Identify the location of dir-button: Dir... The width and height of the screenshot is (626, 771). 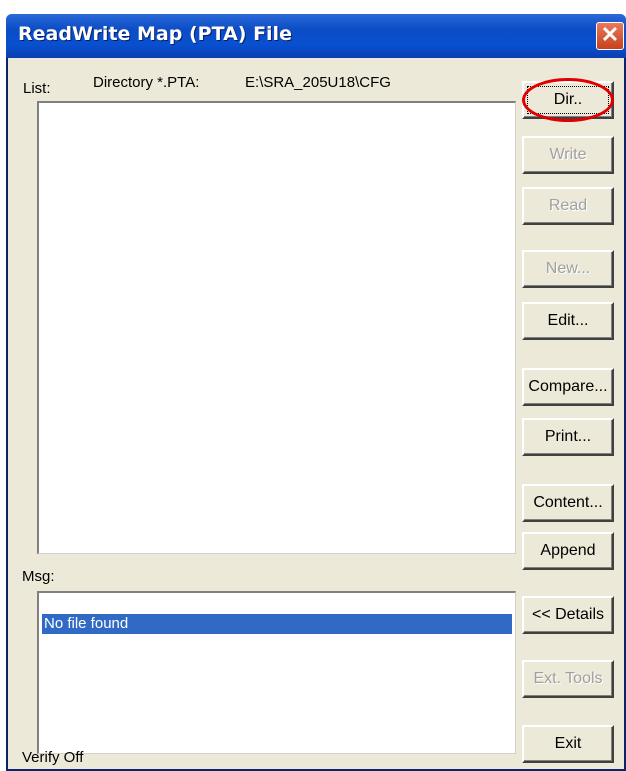
(568, 100).